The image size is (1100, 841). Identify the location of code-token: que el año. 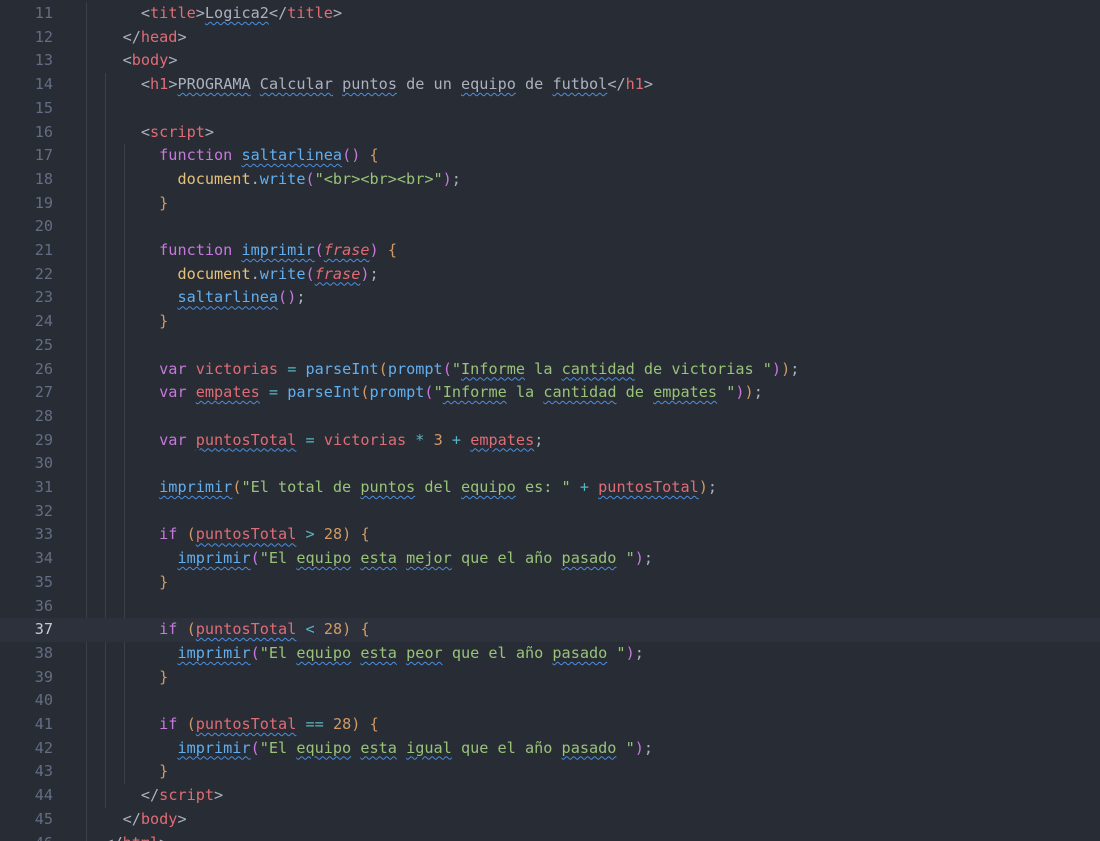
(506, 558).